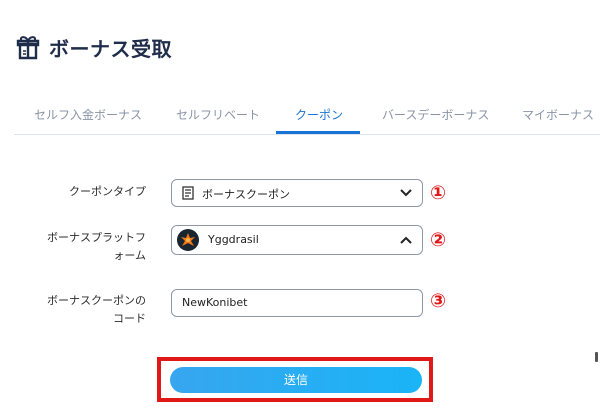 This screenshot has height=412, width=600. What do you see at coordinates (297, 240) in the screenshot?
I see `platform-select: Yggdrasil` at bounding box center [297, 240].